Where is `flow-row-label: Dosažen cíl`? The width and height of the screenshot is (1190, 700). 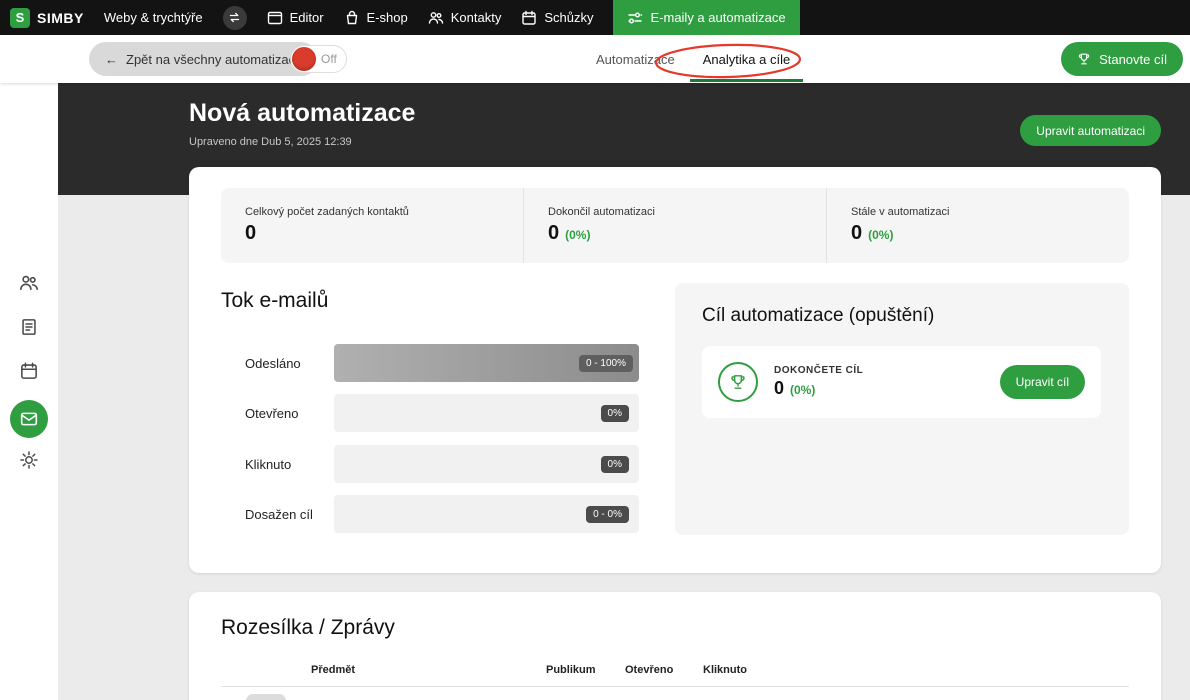
flow-row-label: Dosažen cíl is located at coordinates (279, 514).